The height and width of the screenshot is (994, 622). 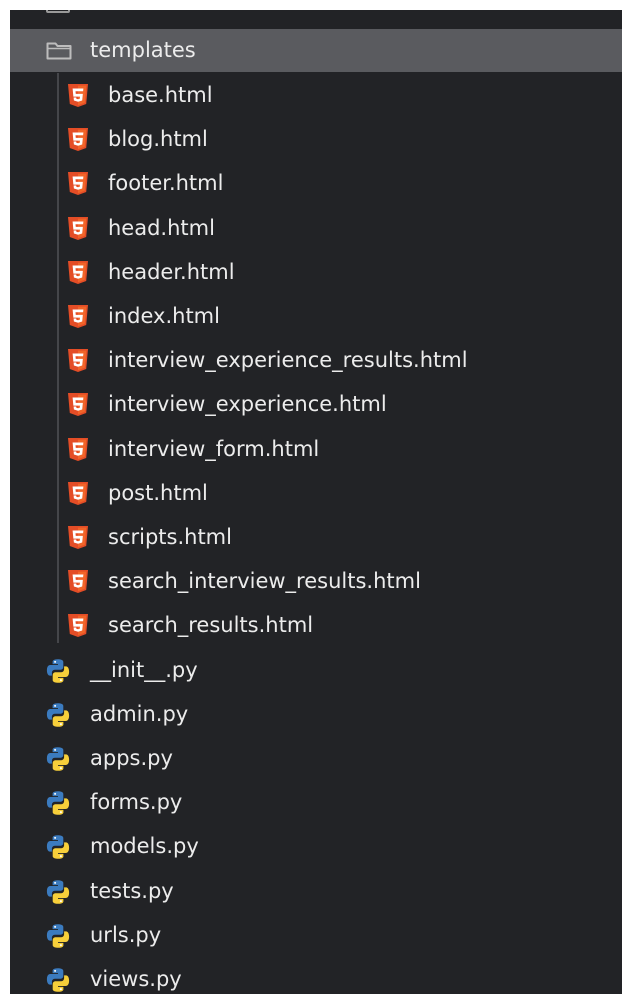 I want to click on file-row-models-py: models.py, so click(x=316, y=846).